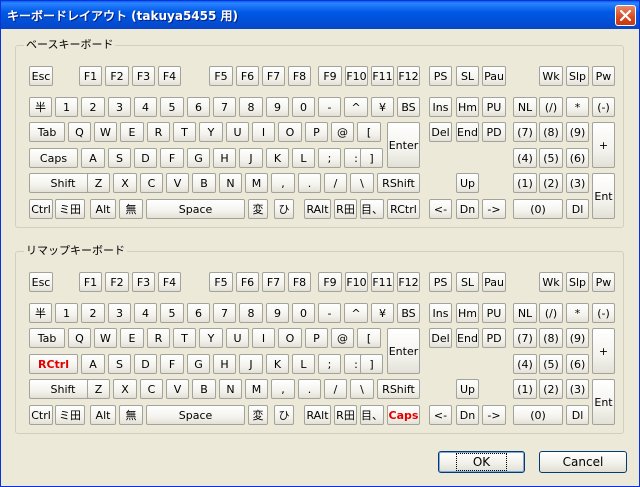 The height and width of the screenshot is (487, 640). I want to click on ok-button: OK, so click(481, 462).